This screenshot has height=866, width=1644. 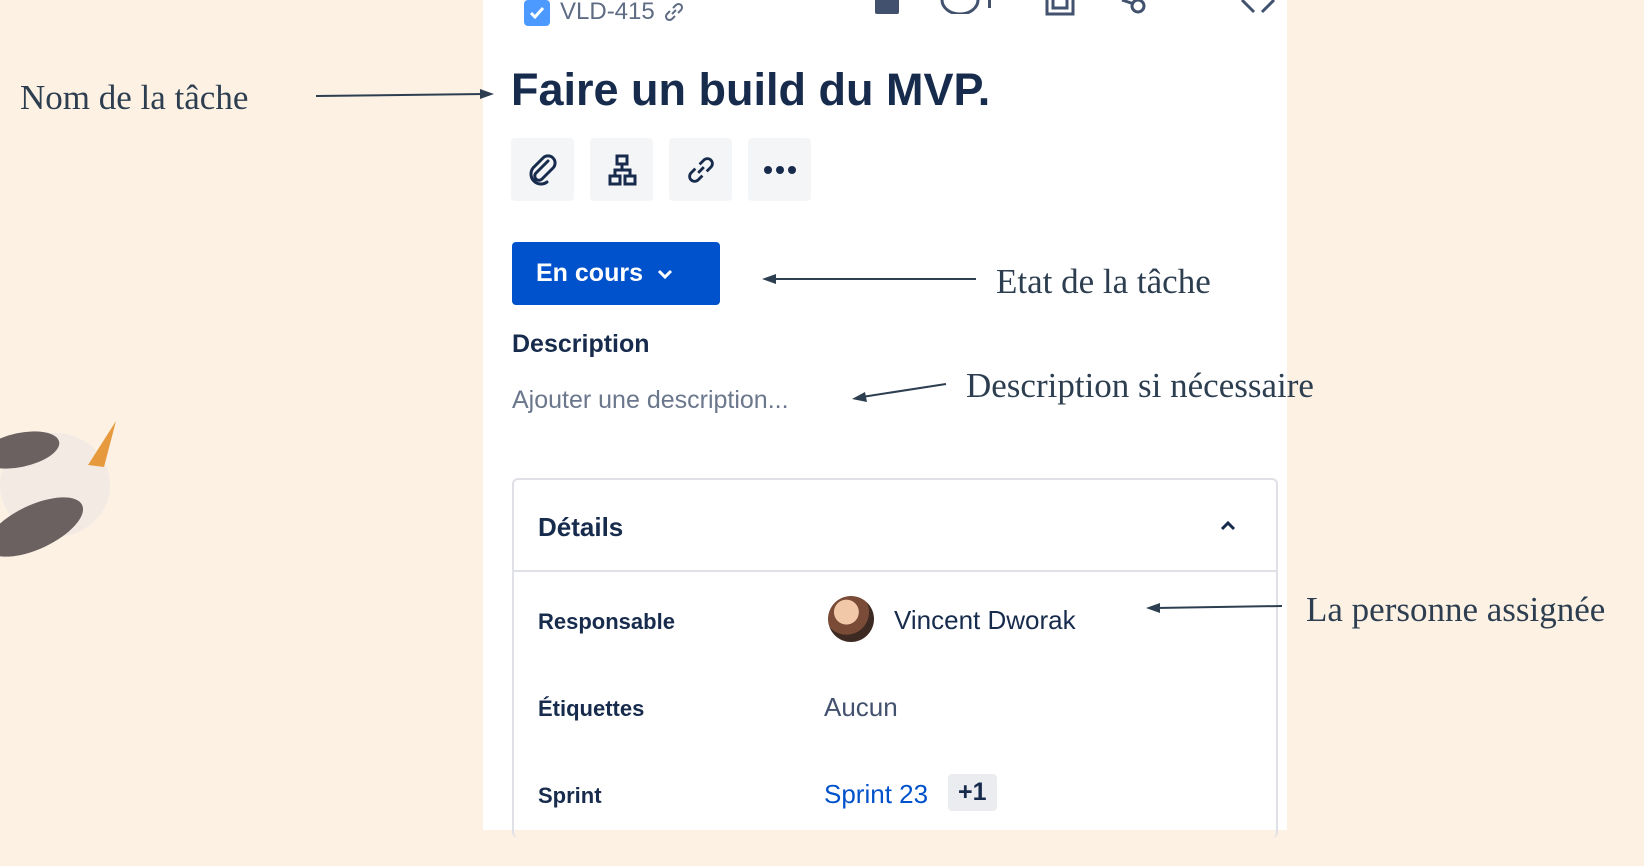 What do you see at coordinates (1140, 385) in the screenshot?
I see `annotation-description: Description si nécessaire` at bounding box center [1140, 385].